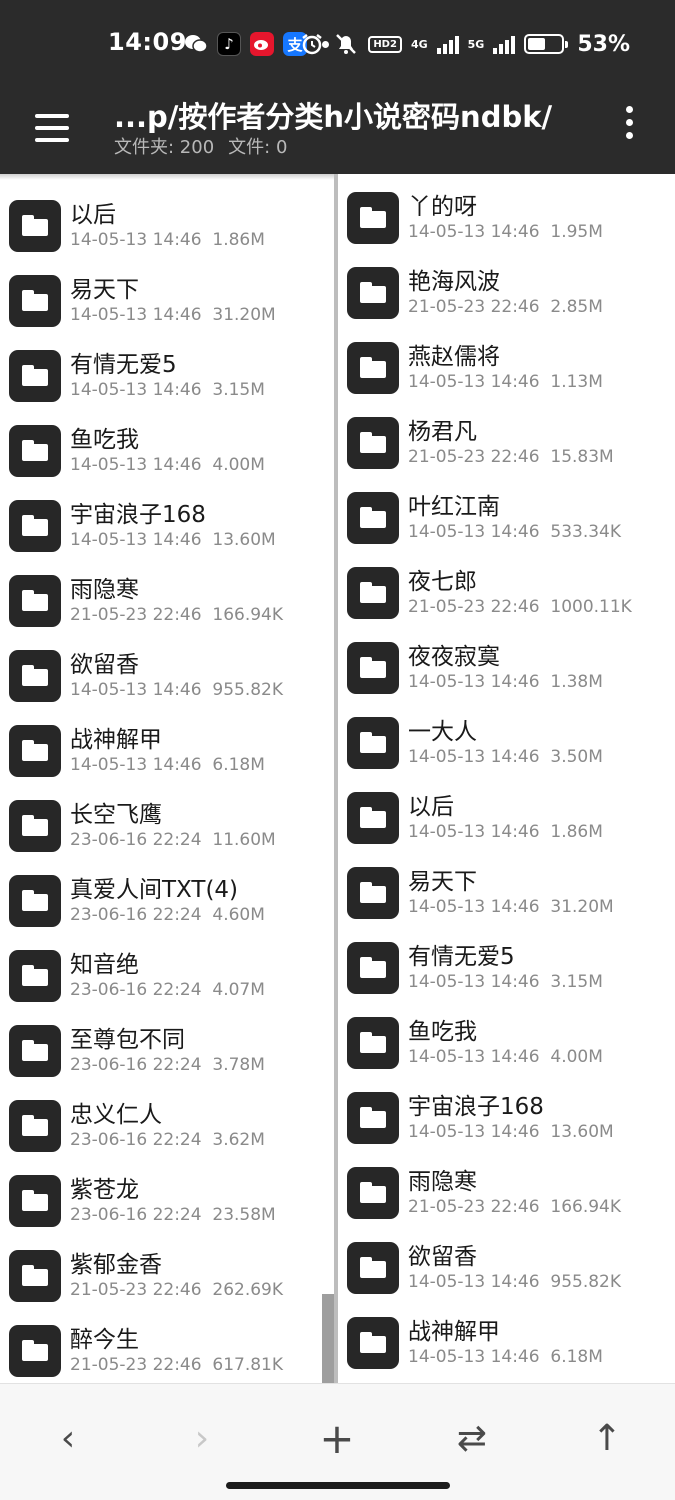  I want to click on parent-folder-button: ↑, so click(607, 1438).